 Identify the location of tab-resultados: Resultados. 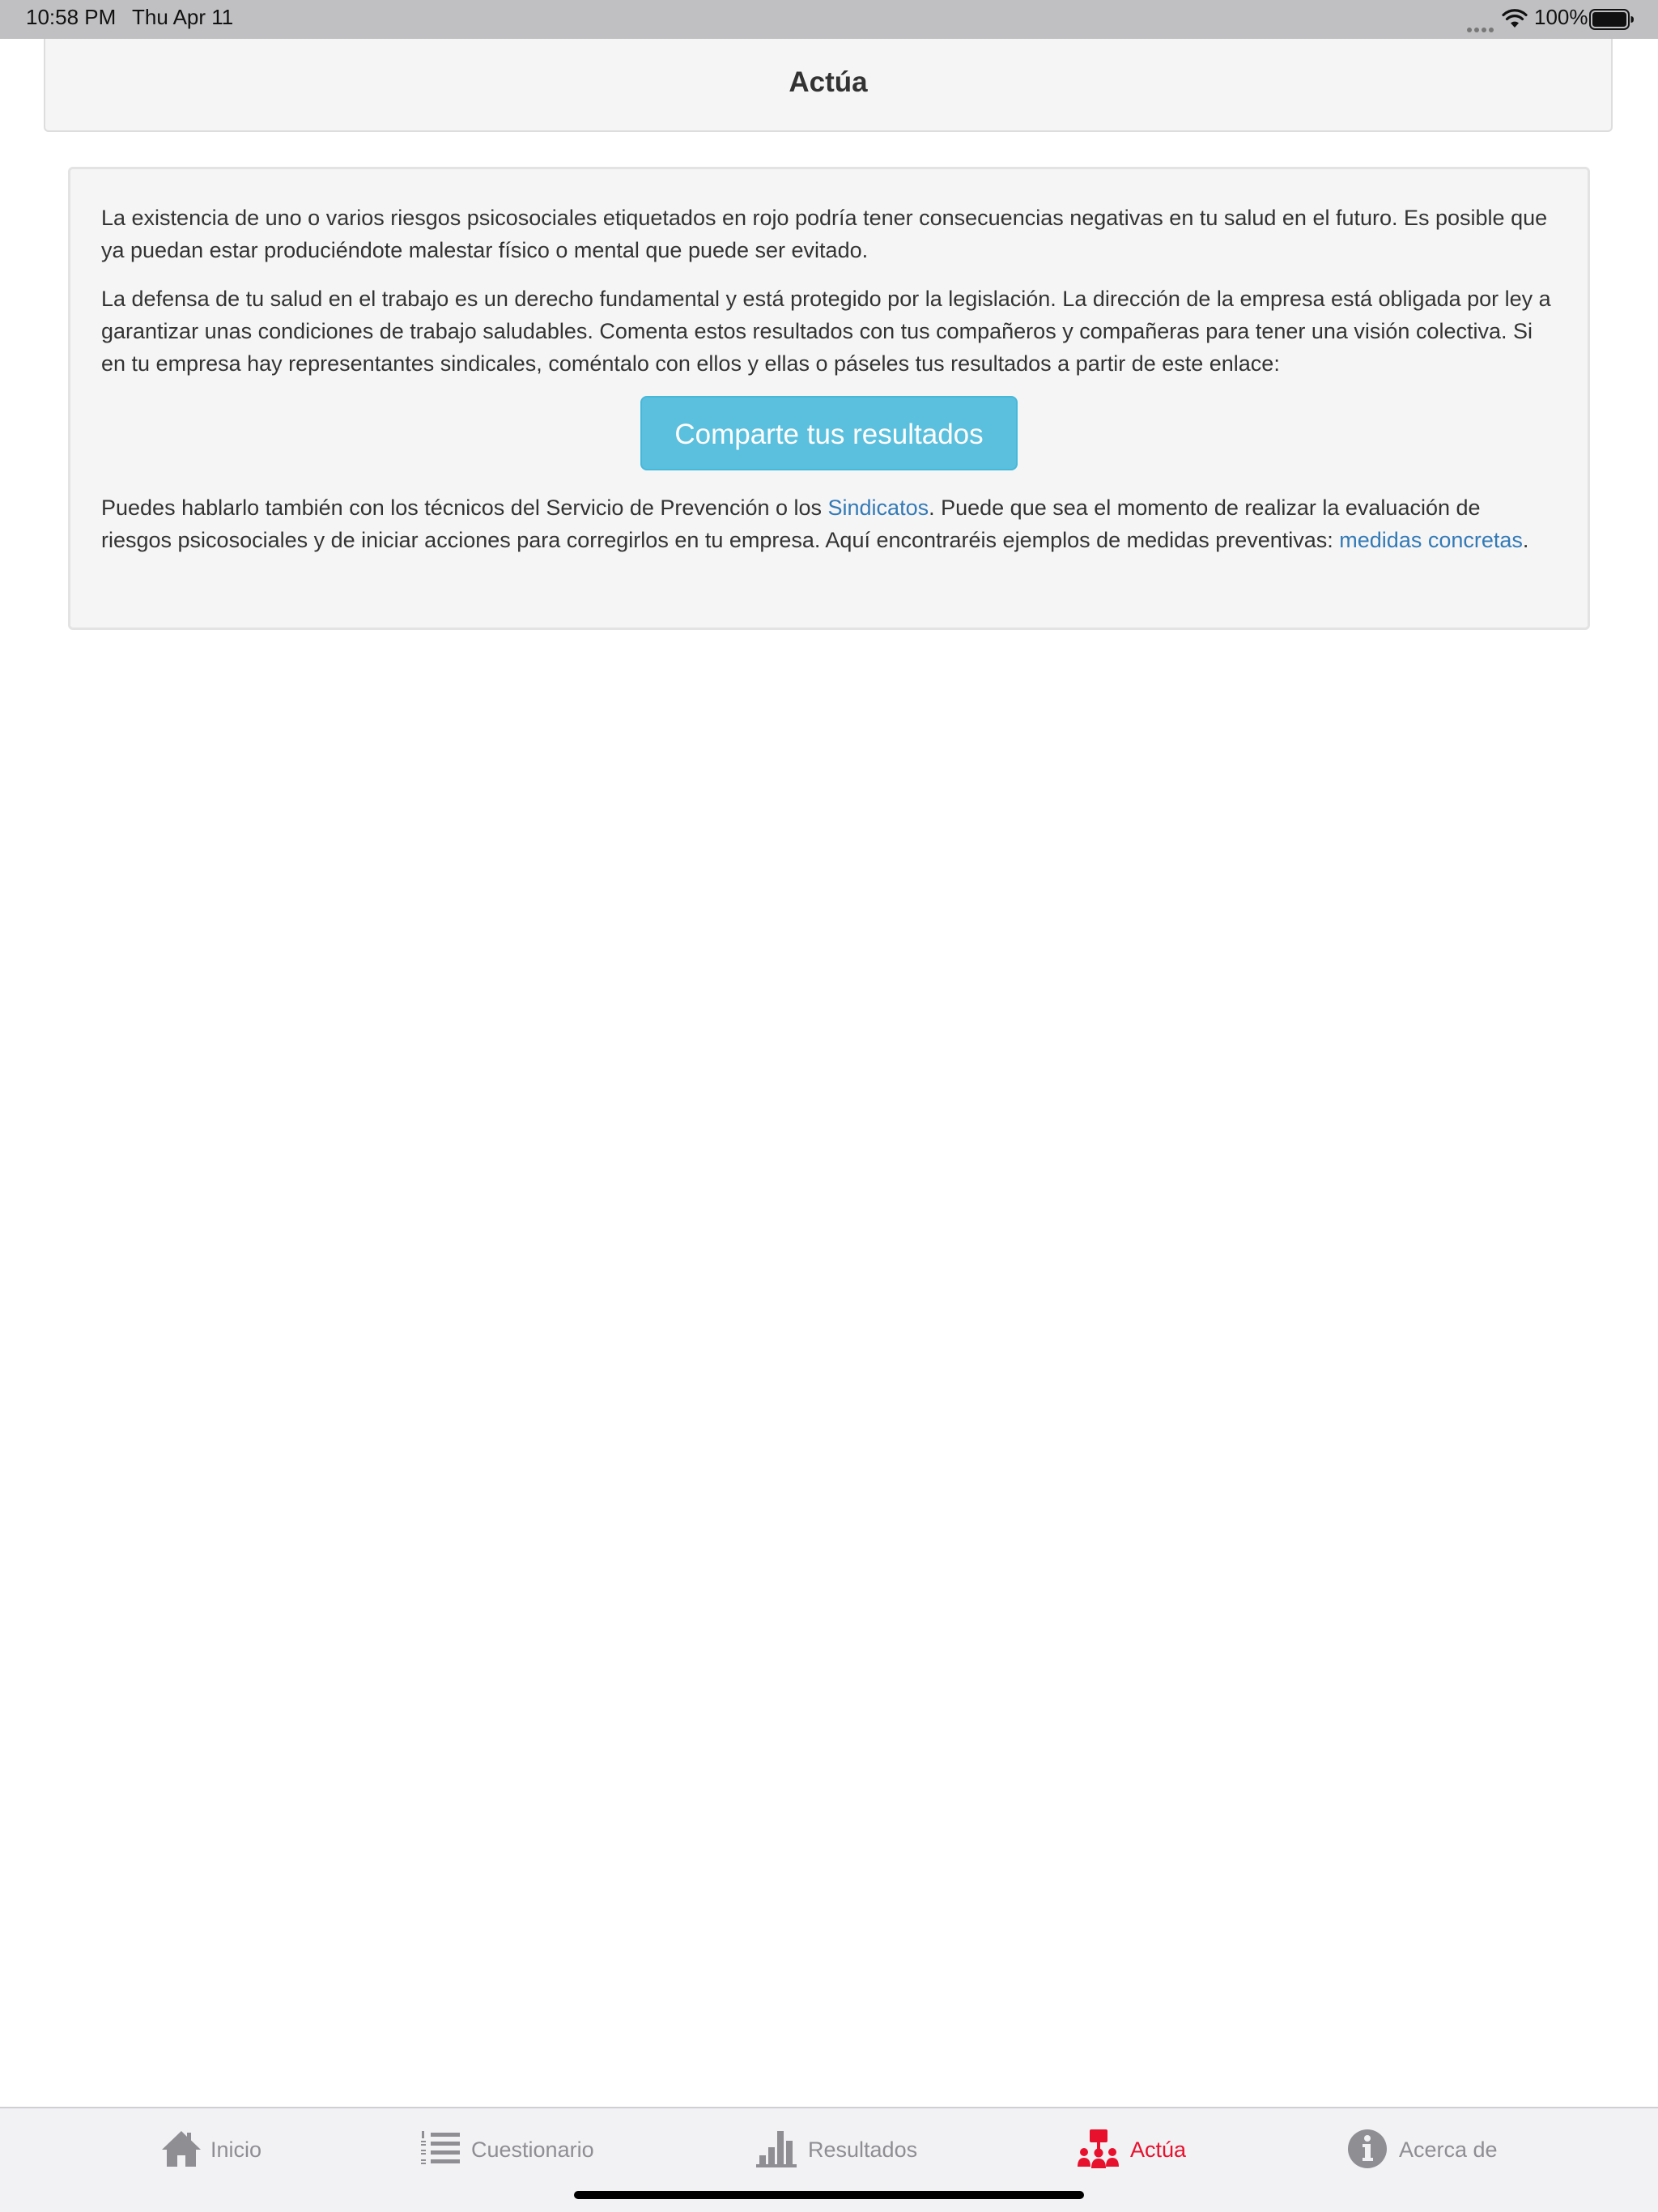
(836, 2150).